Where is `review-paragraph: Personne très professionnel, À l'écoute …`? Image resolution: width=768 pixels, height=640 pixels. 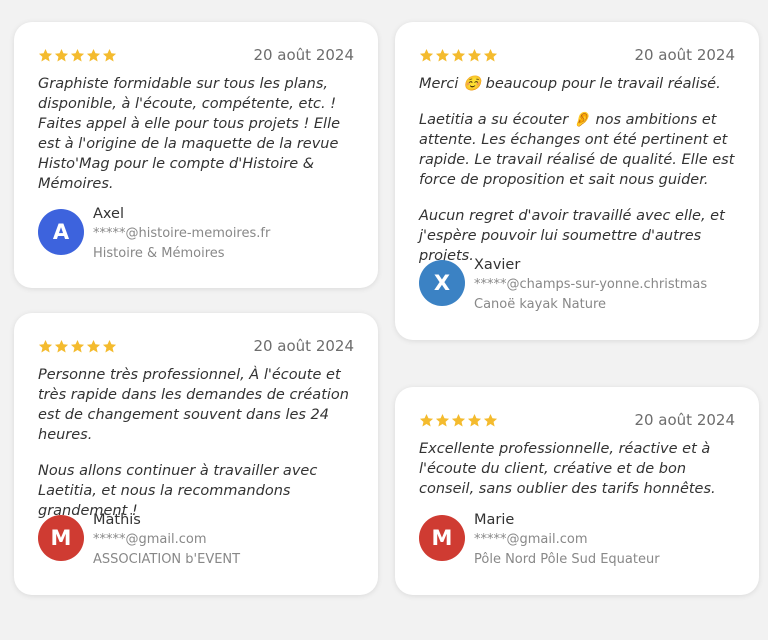
review-paragraph: Personne très professionnel, À l'écoute … is located at coordinates (193, 405).